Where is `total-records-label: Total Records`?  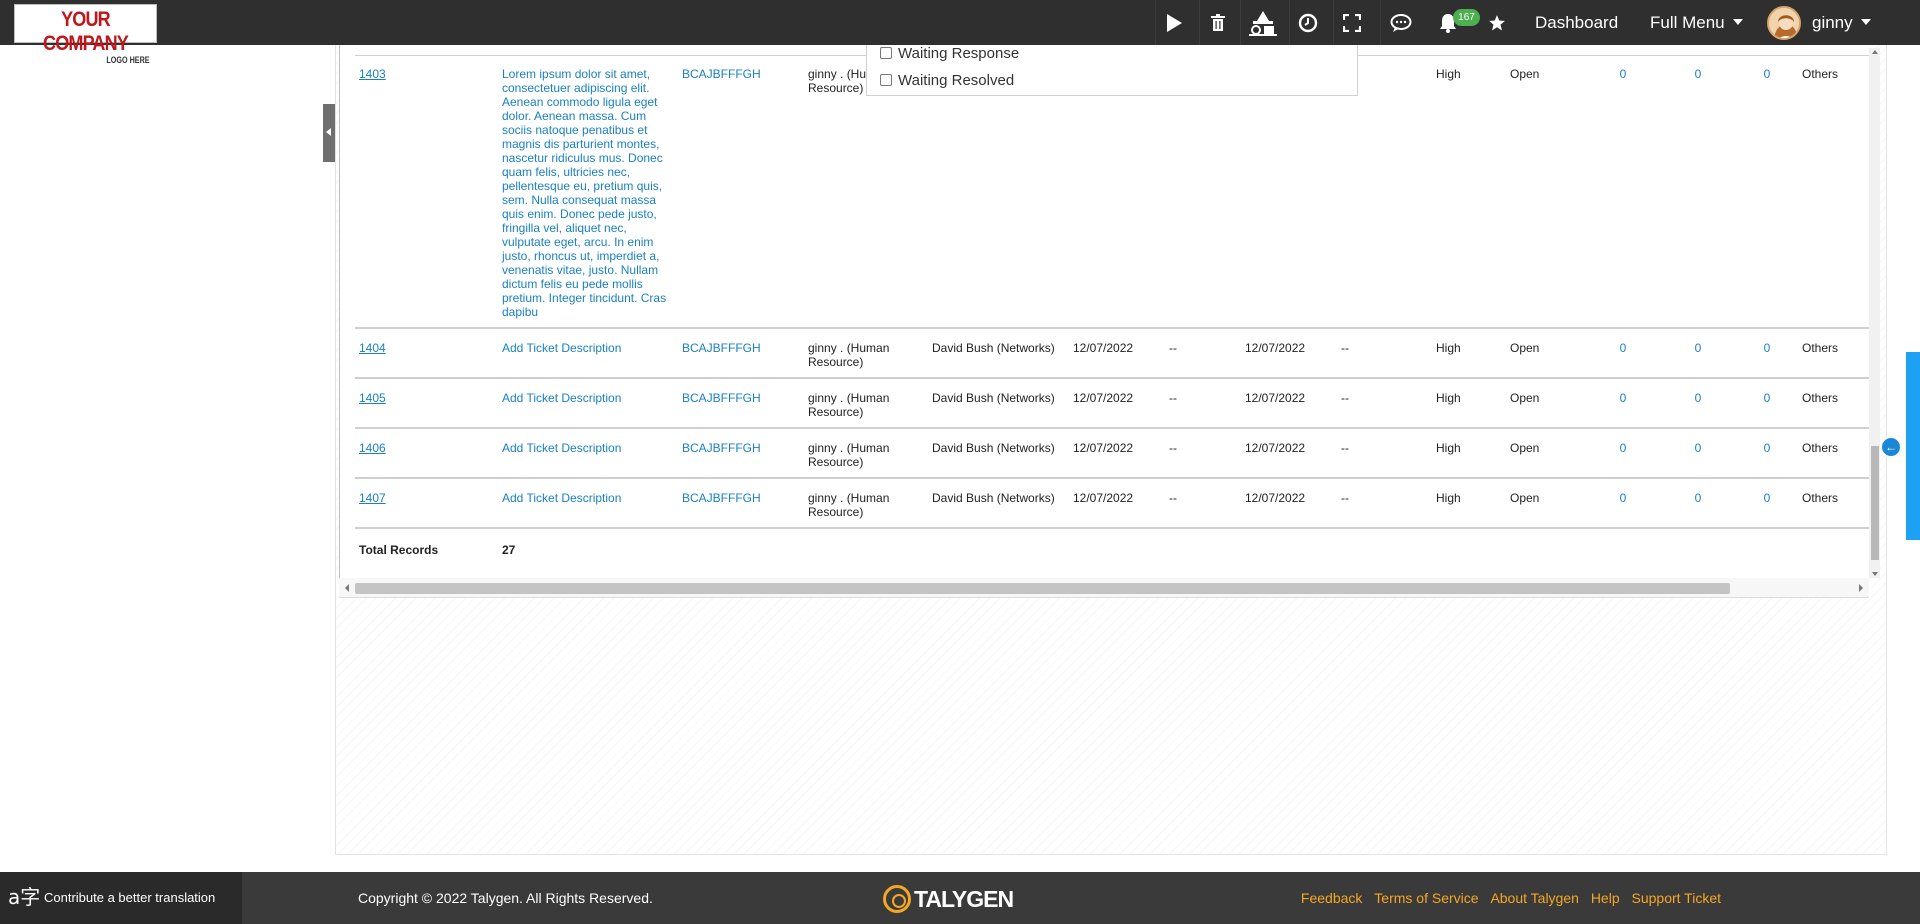
total-records-label: Total Records is located at coordinates (399, 550).